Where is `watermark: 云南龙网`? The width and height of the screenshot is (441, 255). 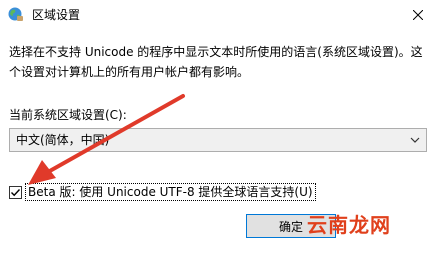 watermark: 云南龙网 is located at coordinates (349, 225).